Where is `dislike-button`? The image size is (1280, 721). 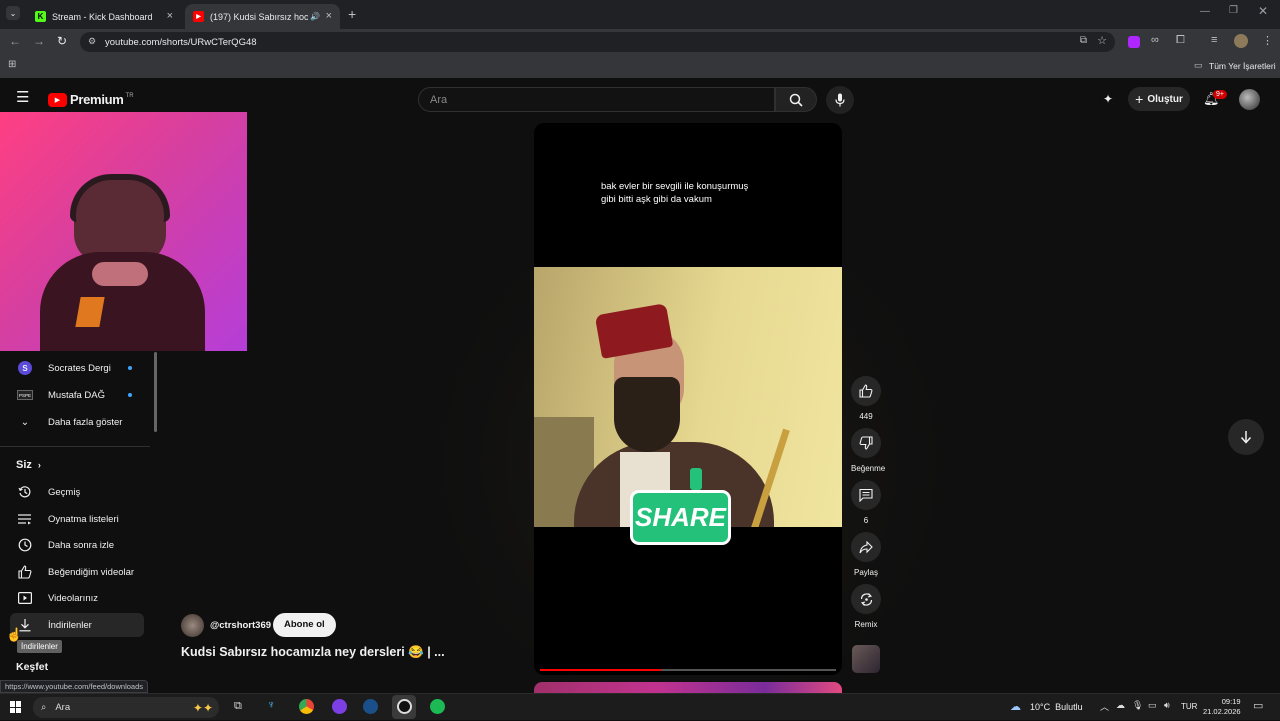
dislike-button is located at coordinates (866, 443).